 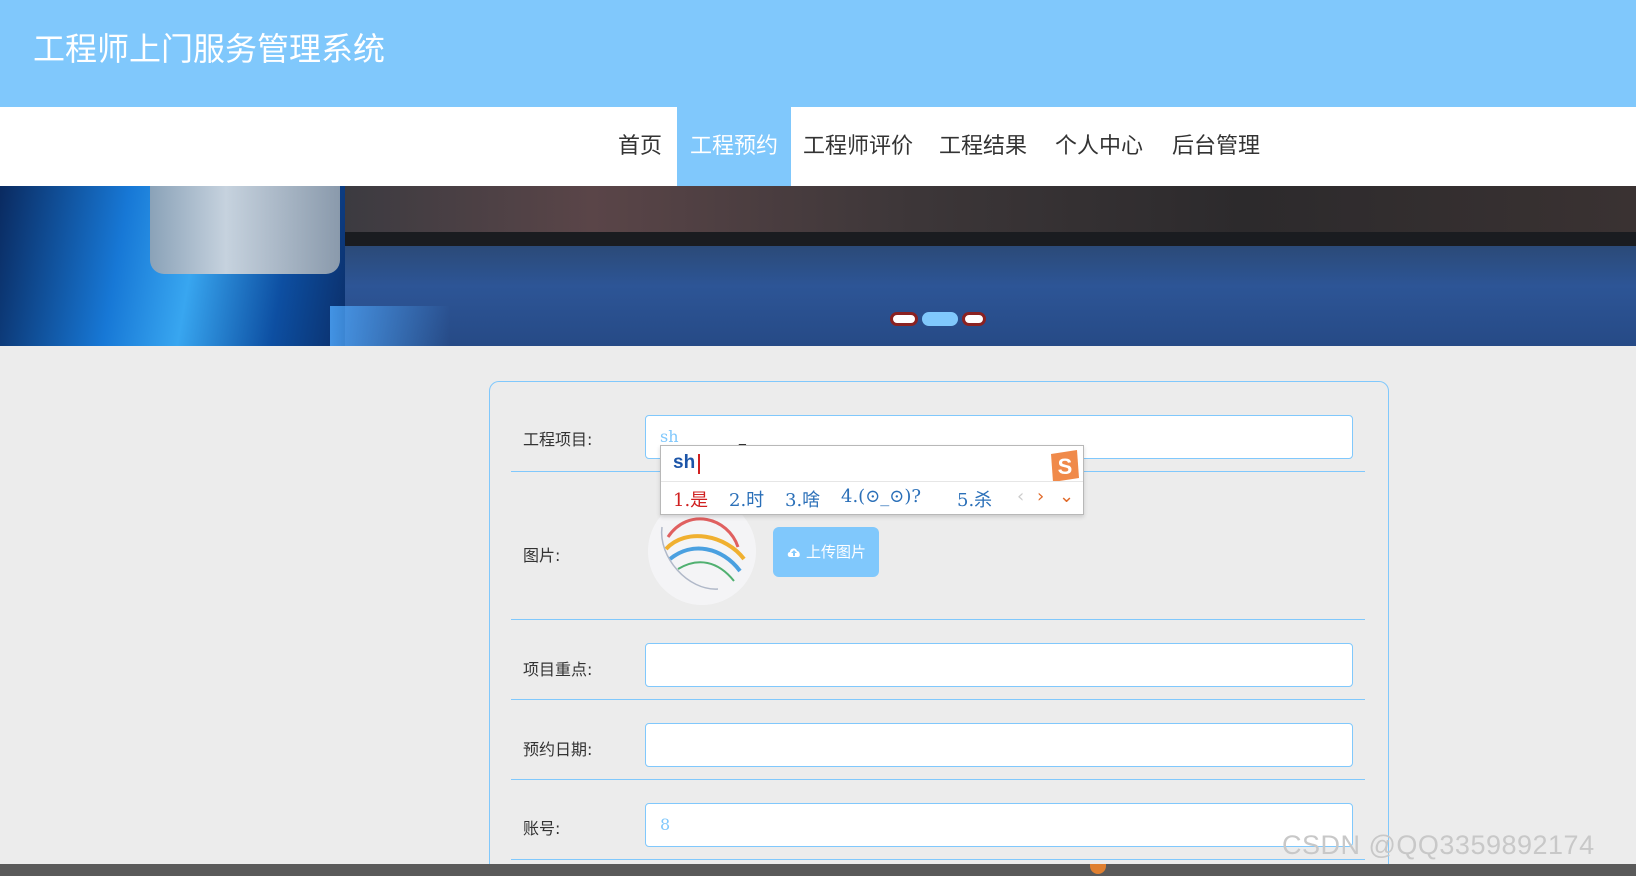 I want to click on svg-text: S, so click(x=1065, y=466).